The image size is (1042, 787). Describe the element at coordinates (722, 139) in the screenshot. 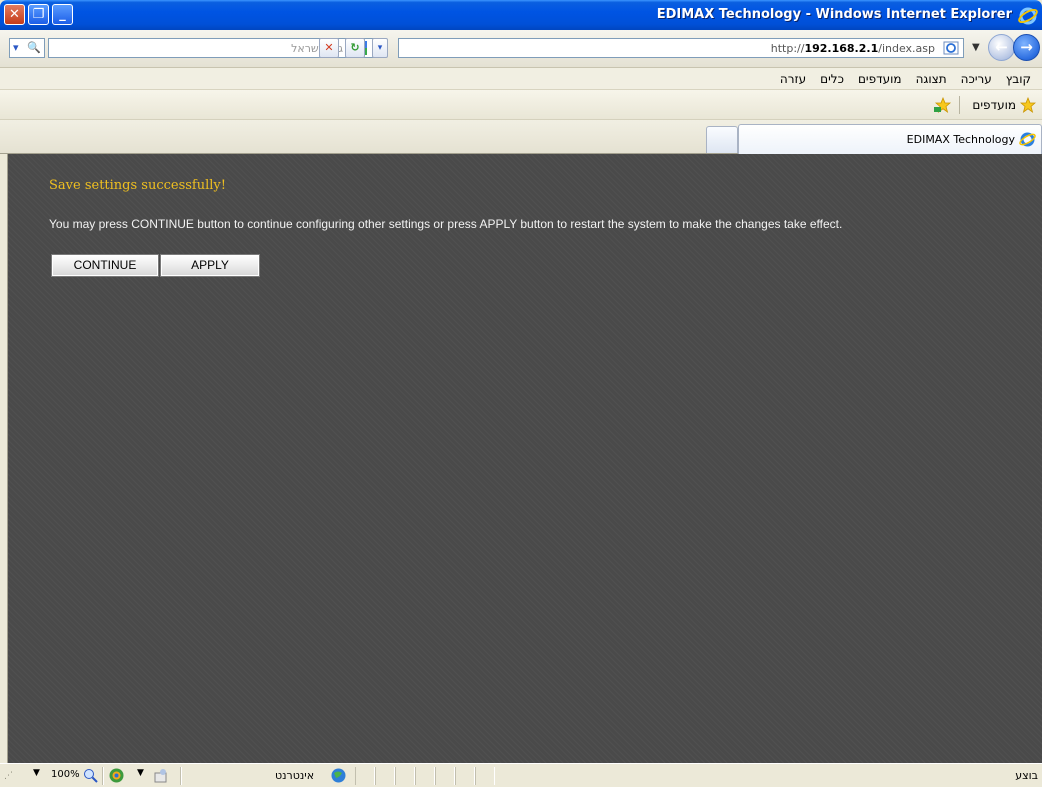

I see `new-tab-button` at that location.